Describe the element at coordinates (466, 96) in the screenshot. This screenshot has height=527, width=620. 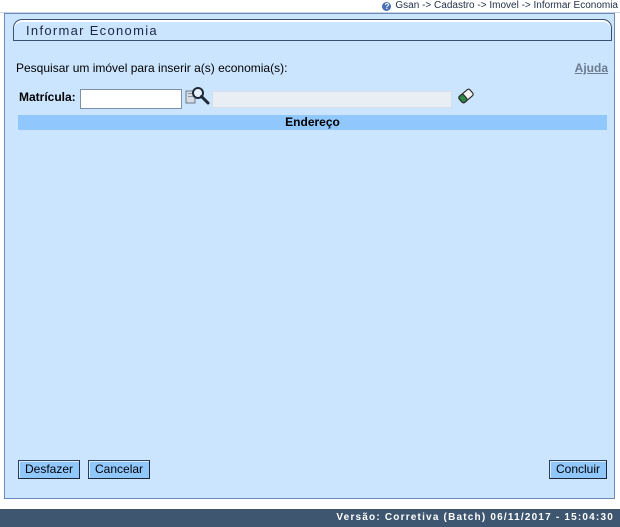
I see `eraser-icon` at that location.